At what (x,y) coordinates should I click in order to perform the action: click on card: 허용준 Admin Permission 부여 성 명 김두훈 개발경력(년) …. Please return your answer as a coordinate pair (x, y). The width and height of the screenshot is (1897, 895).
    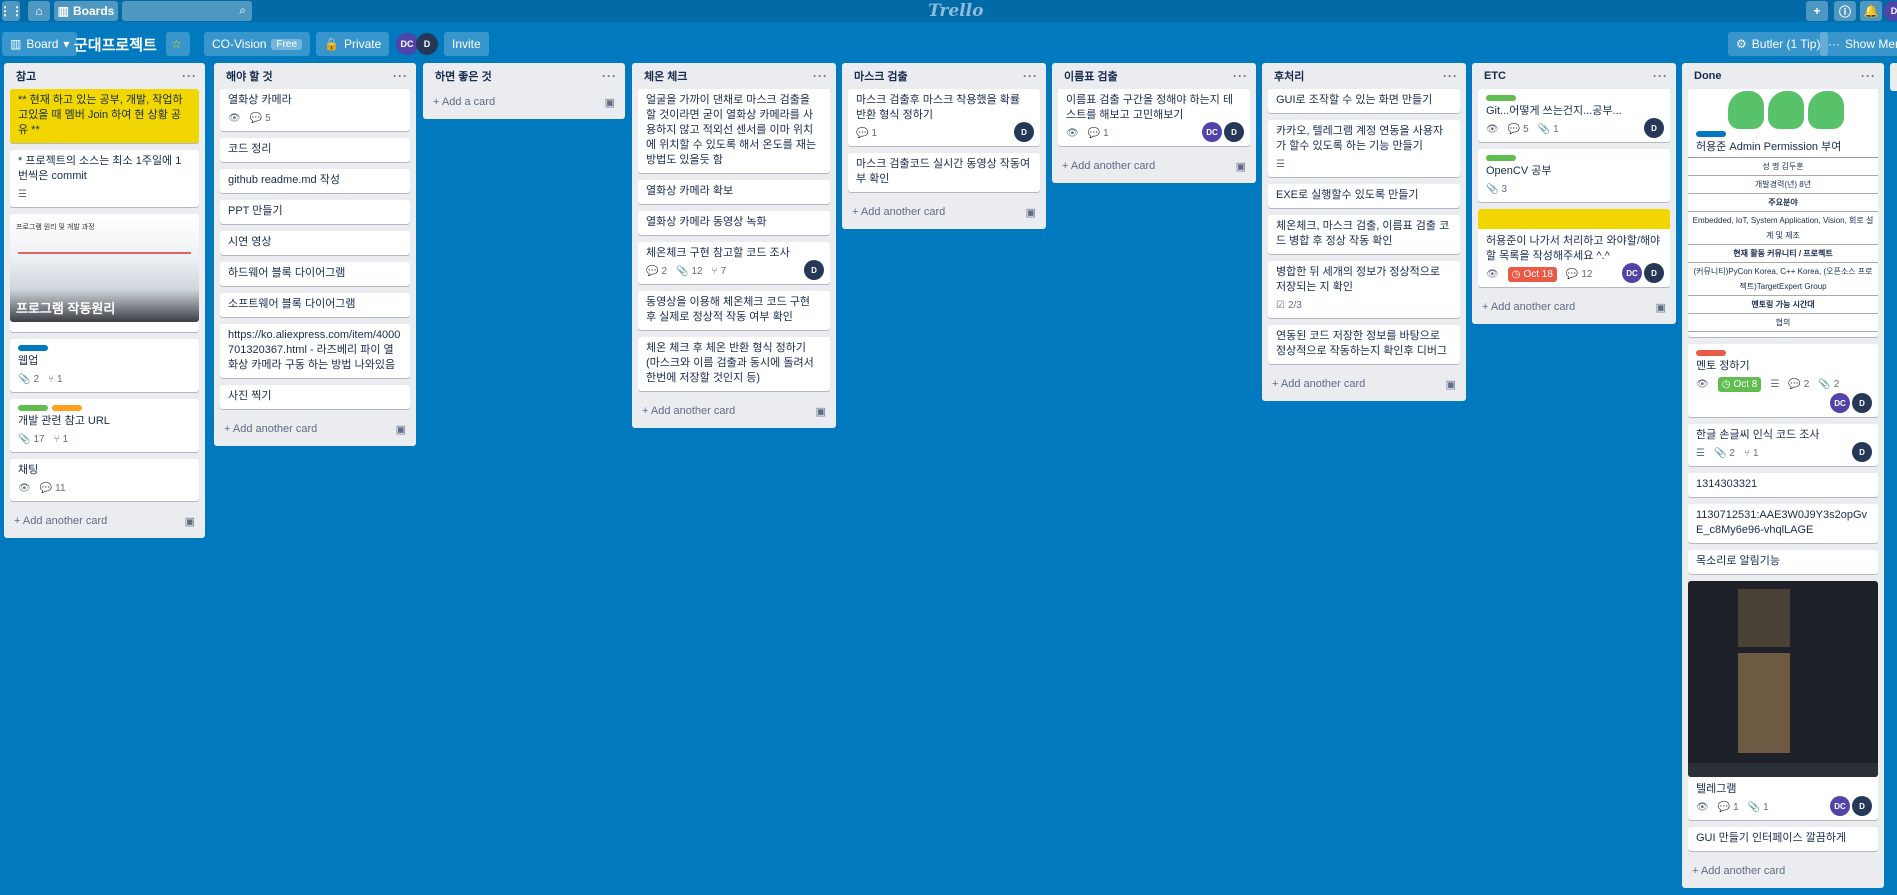
    Looking at the image, I should click on (1783, 213).